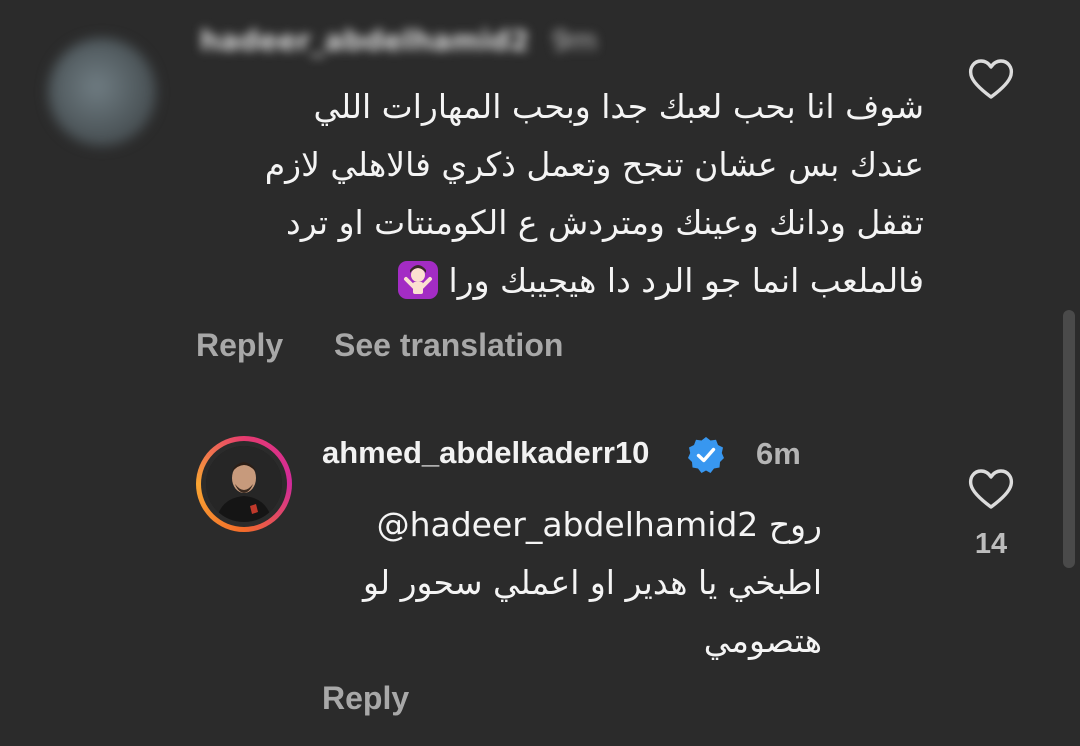 Image resolution: width=1080 pixels, height=746 pixels. Describe the element at coordinates (618, 106) in the screenshot. I see `comment-line: شوف انا بحب لعبك جدا وبحب المهارات اللي` at that location.